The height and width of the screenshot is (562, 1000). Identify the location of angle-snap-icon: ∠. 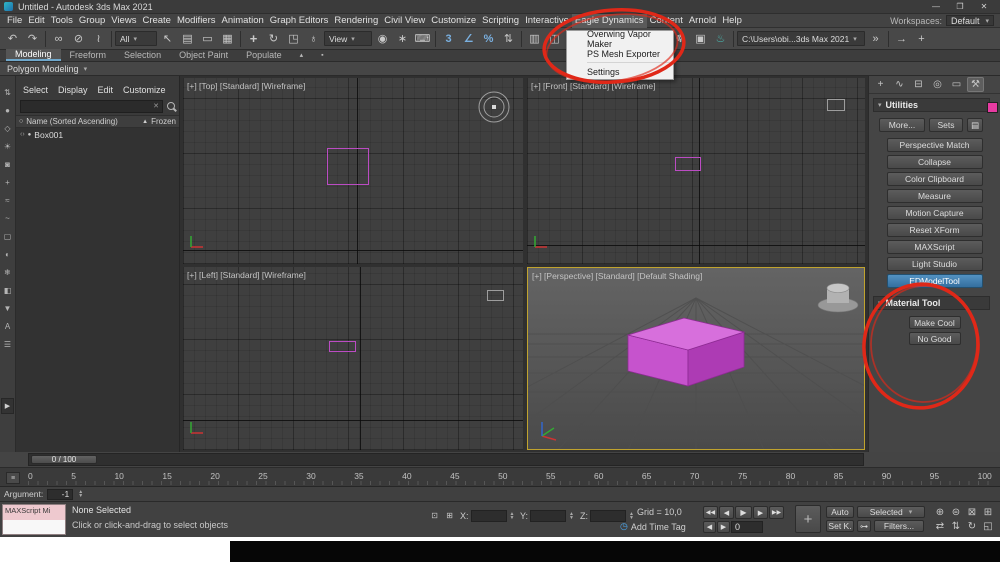
(468, 39).